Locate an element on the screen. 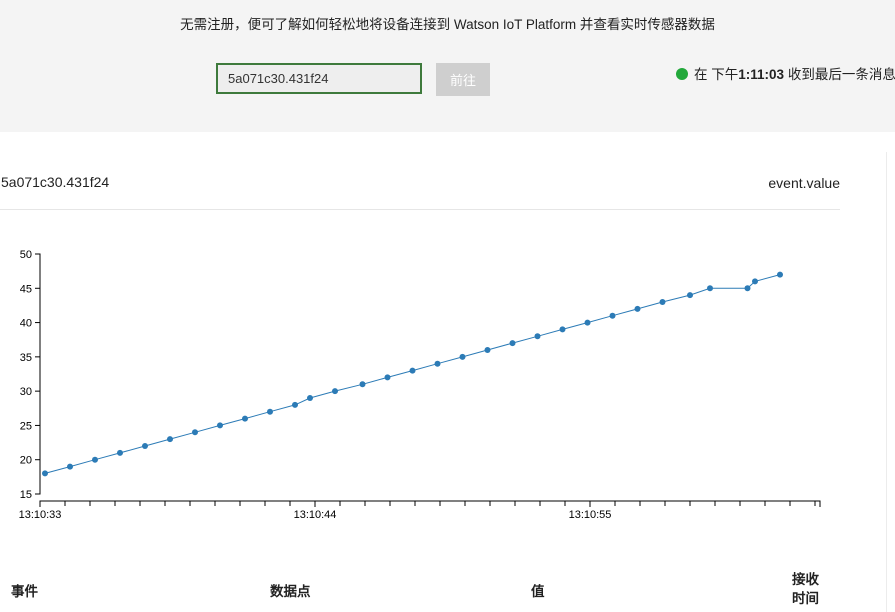  x-tick-label: 13:10:44 is located at coordinates (315, 515).